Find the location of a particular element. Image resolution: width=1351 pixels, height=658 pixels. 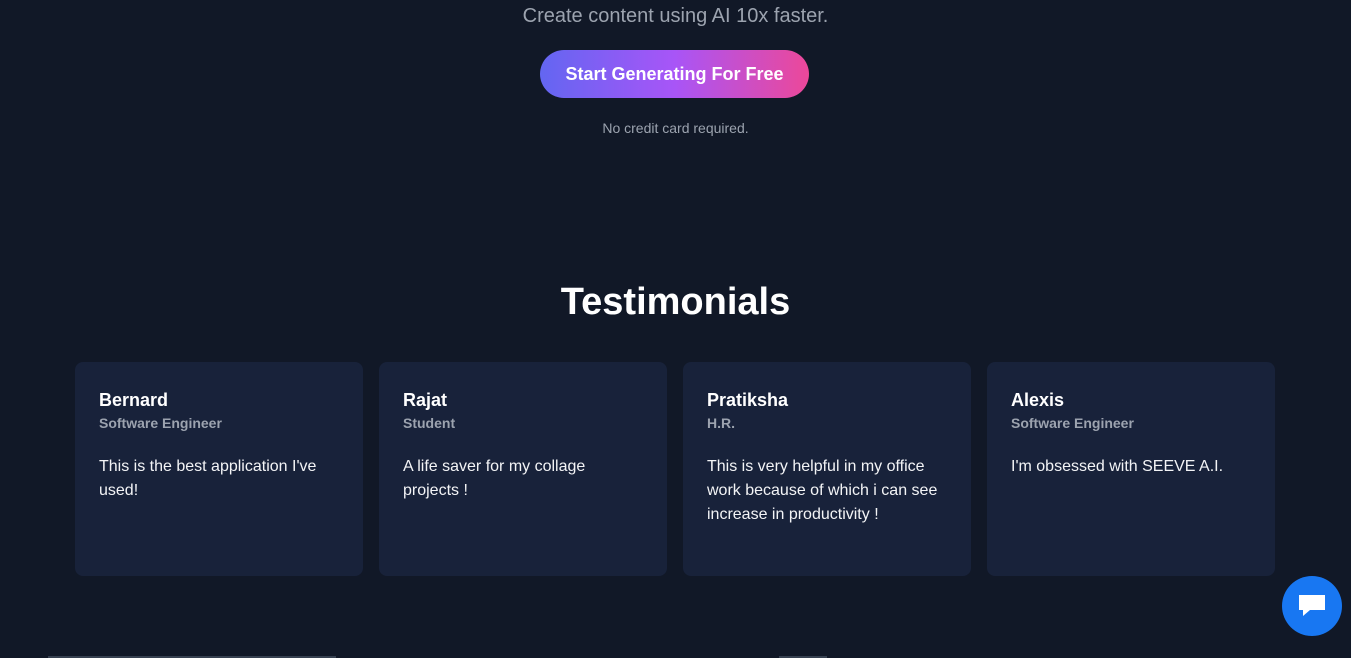

testimonial-name: Bernard is located at coordinates (134, 400).